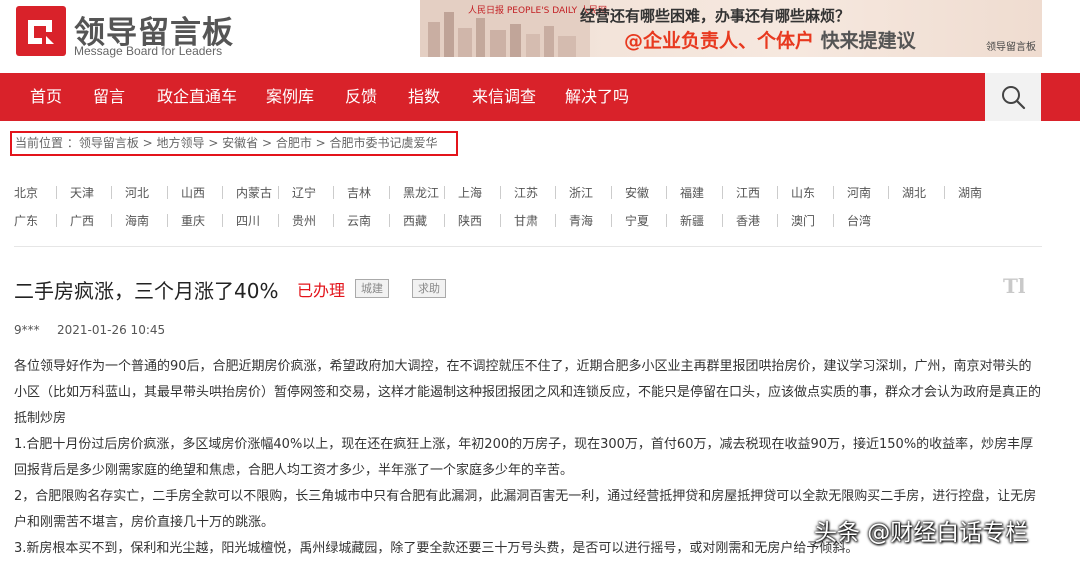 The height and width of the screenshot is (562, 1080). I want to click on province-link: 云南, so click(359, 221).